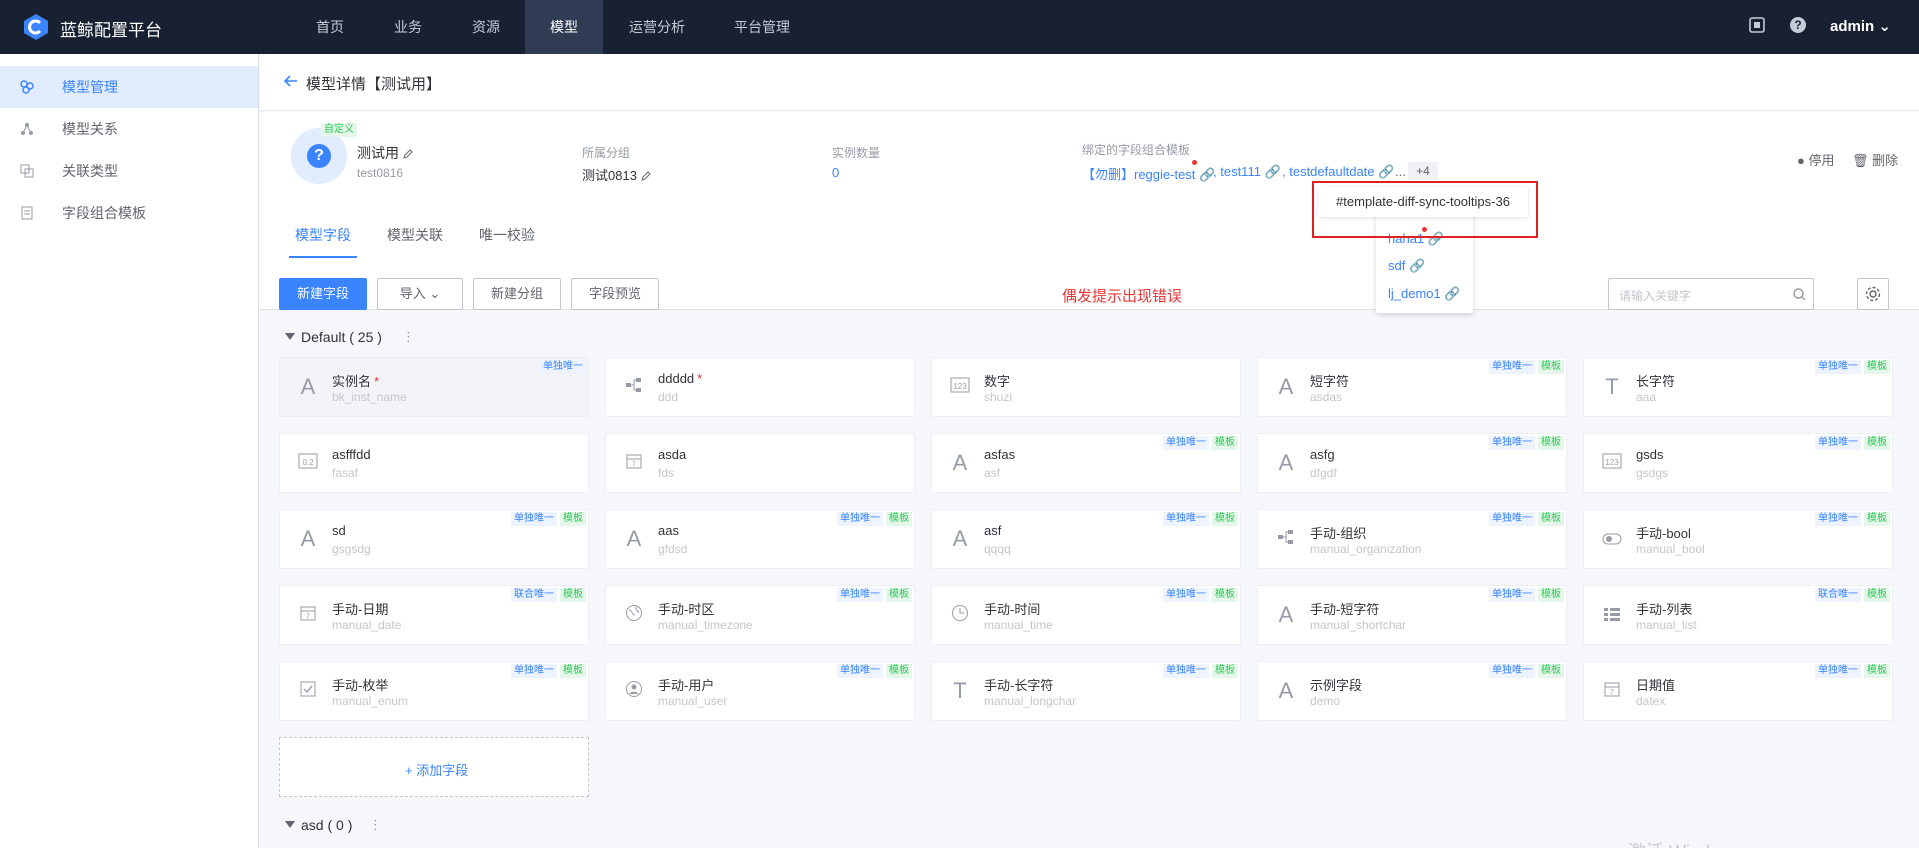 The image size is (1919, 848). Describe the element at coordinates (415, 235) in the screenshot. I see `tab-model-association: 模型关联` at that location.